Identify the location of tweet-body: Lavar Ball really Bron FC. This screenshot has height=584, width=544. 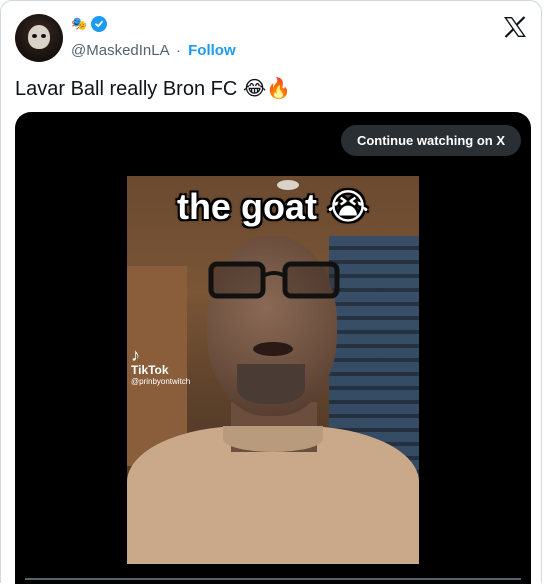
(126, 89).